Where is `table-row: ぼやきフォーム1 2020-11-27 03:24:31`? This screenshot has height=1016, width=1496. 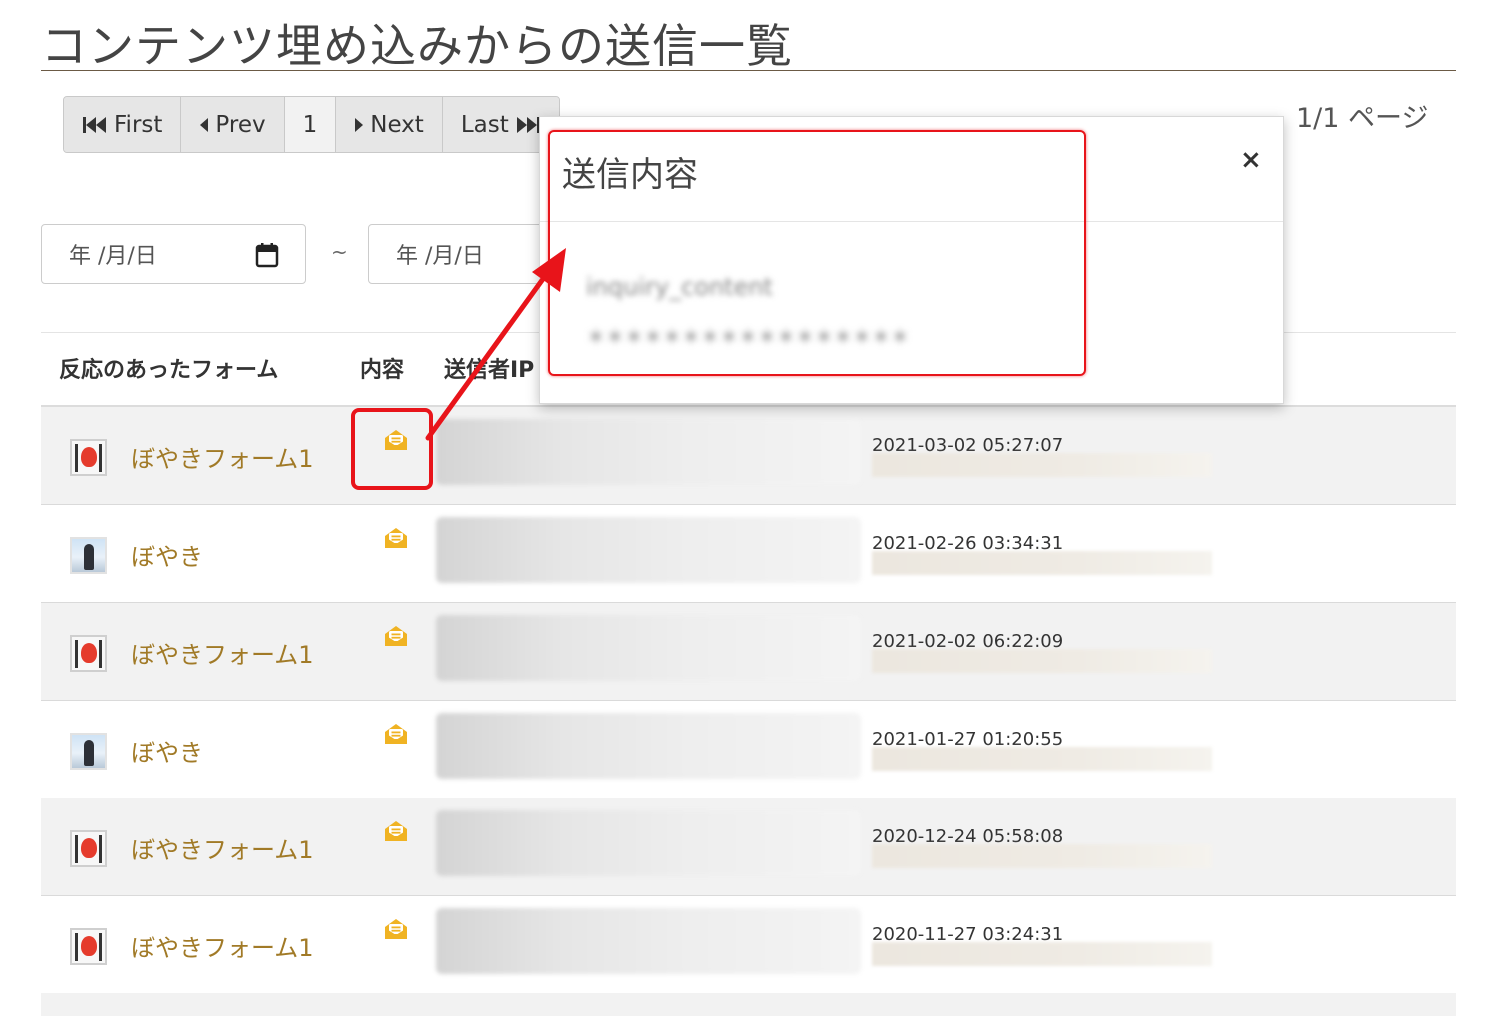 table-row: ぼやきフォーム1 2020-11-27 03:24:31 is located at coordinates (748, 945).